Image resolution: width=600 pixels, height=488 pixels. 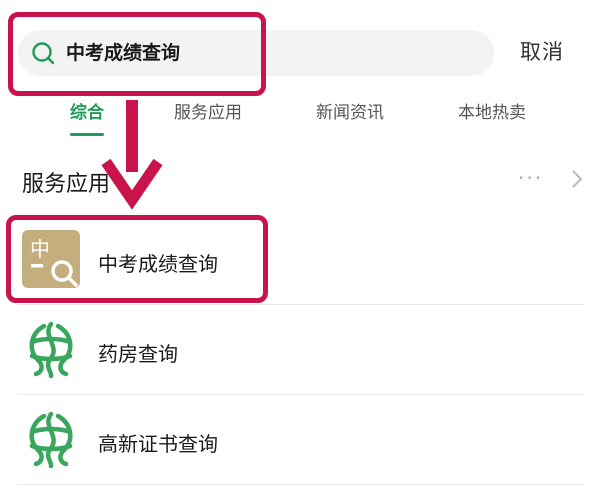 What do you see at coordinates (40, 249) in the screenshot?
I see `exam-icon-char: 中` at bounding box center [40, 249].